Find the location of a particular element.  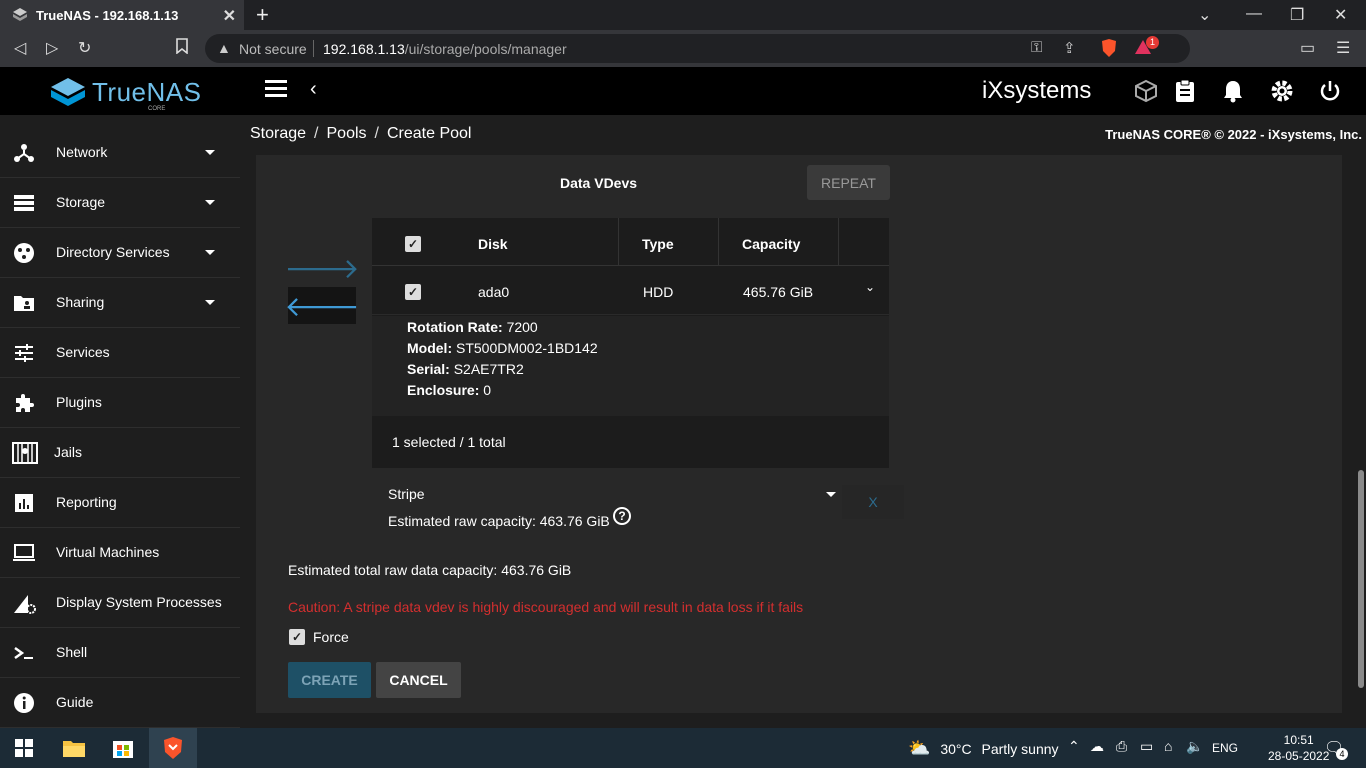

detail-serial: Serial: S2AE7TR2 is located at coordinates (465, 369).